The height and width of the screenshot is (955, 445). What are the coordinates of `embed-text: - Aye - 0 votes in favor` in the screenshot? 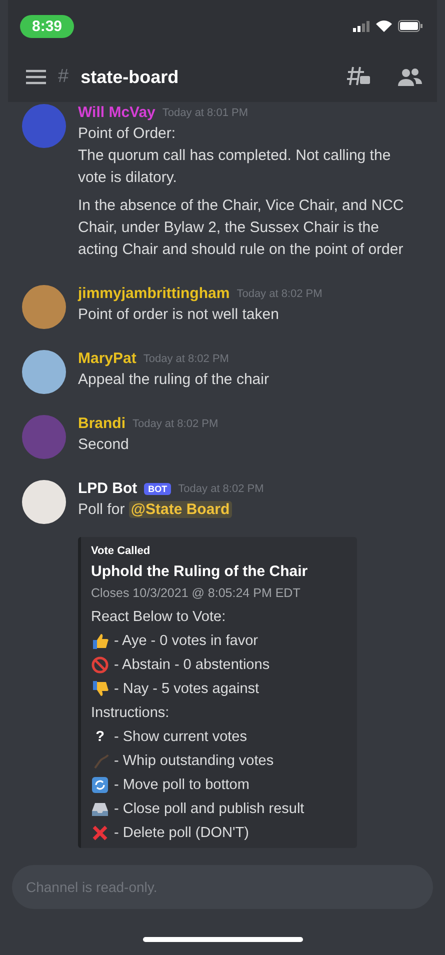 It's located at (186, 641).